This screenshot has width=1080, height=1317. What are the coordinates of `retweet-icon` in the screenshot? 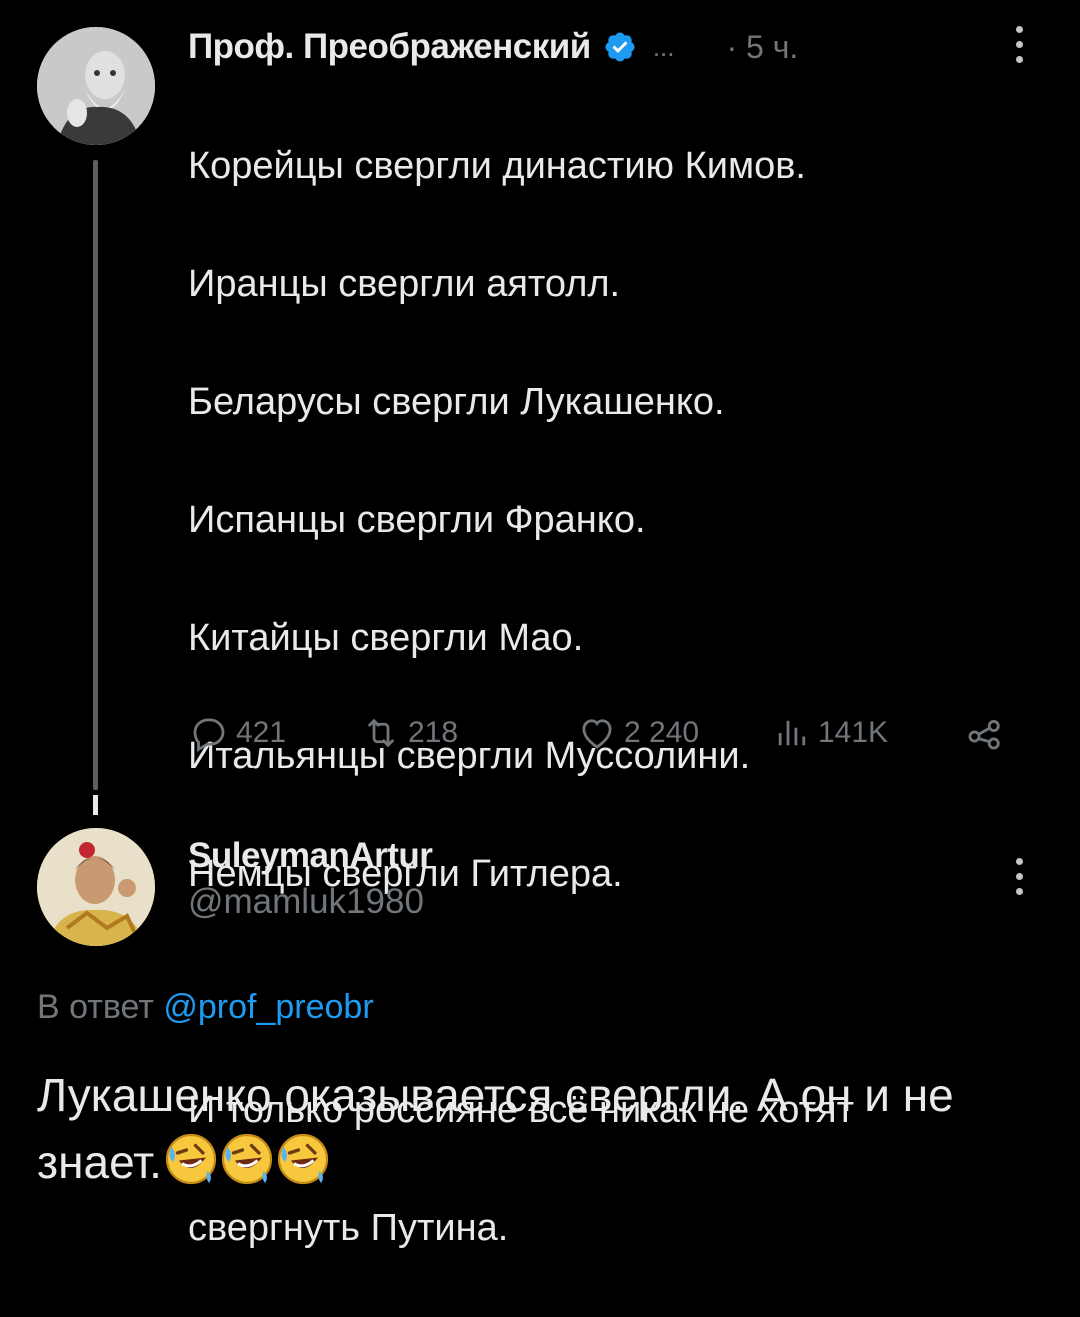 It's located at (381, 733).